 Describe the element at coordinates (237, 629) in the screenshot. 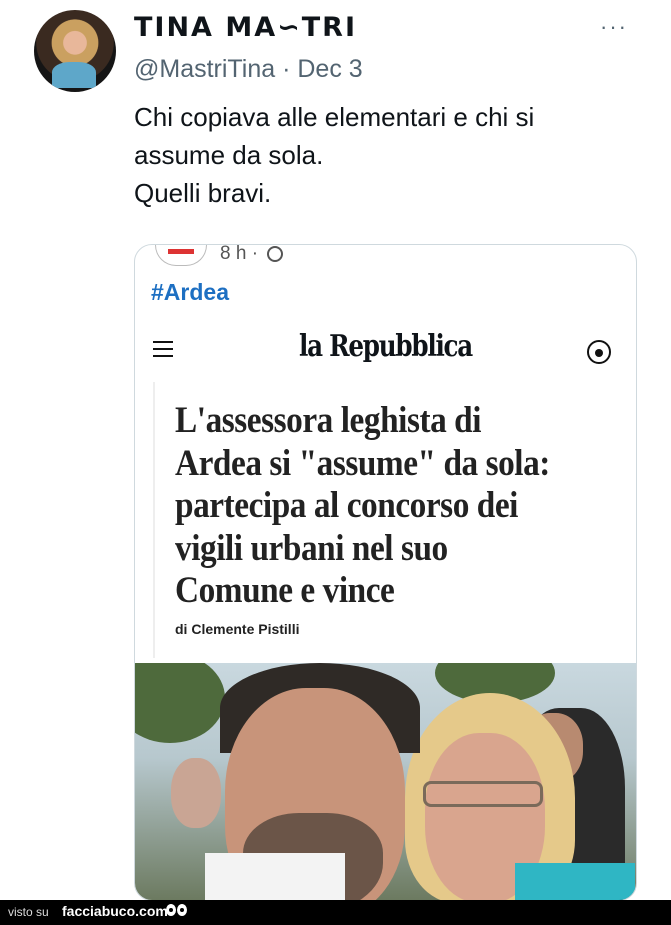

I see `article-byline: di Clemente Pistilli` at that location.